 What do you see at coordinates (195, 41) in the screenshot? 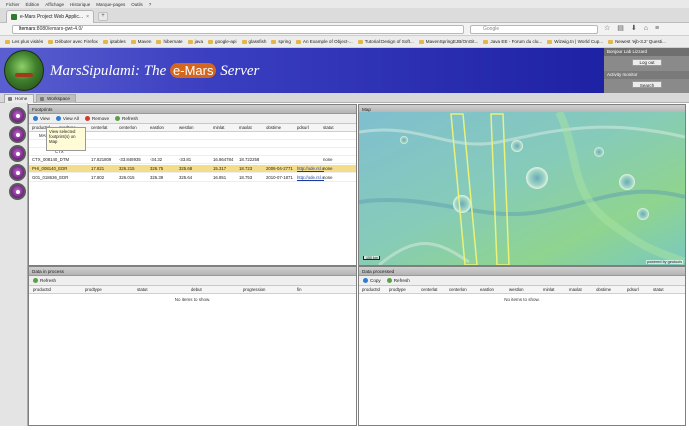
I see `bookmark-item: java` at bounding box center [195, 41].